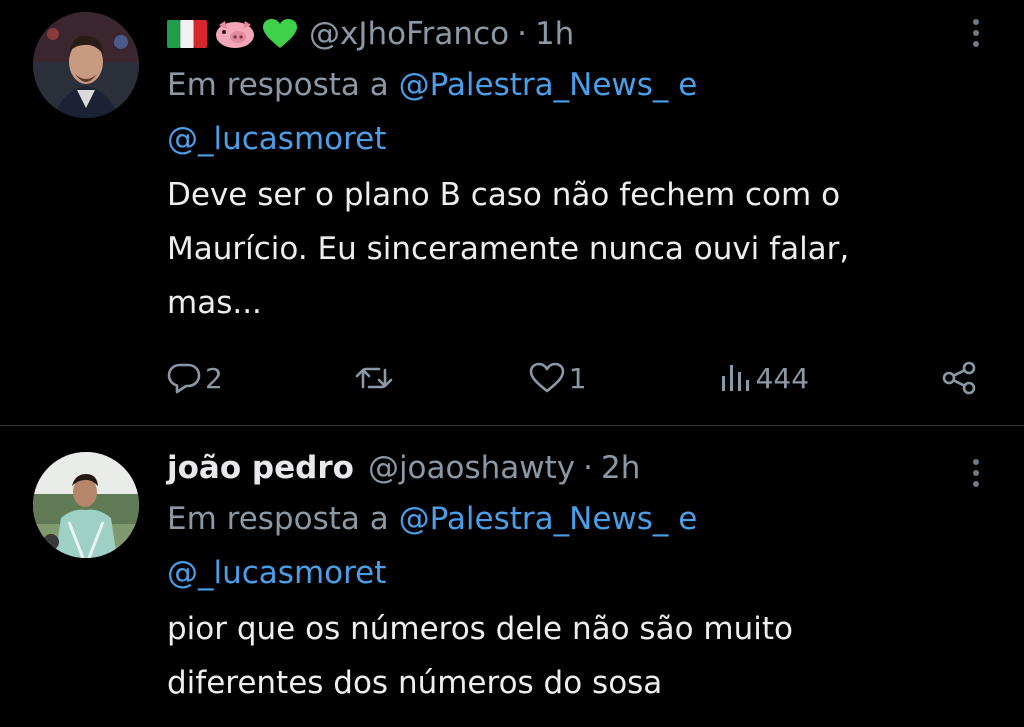  I want to click on retweet-icon, so click(374, 378).